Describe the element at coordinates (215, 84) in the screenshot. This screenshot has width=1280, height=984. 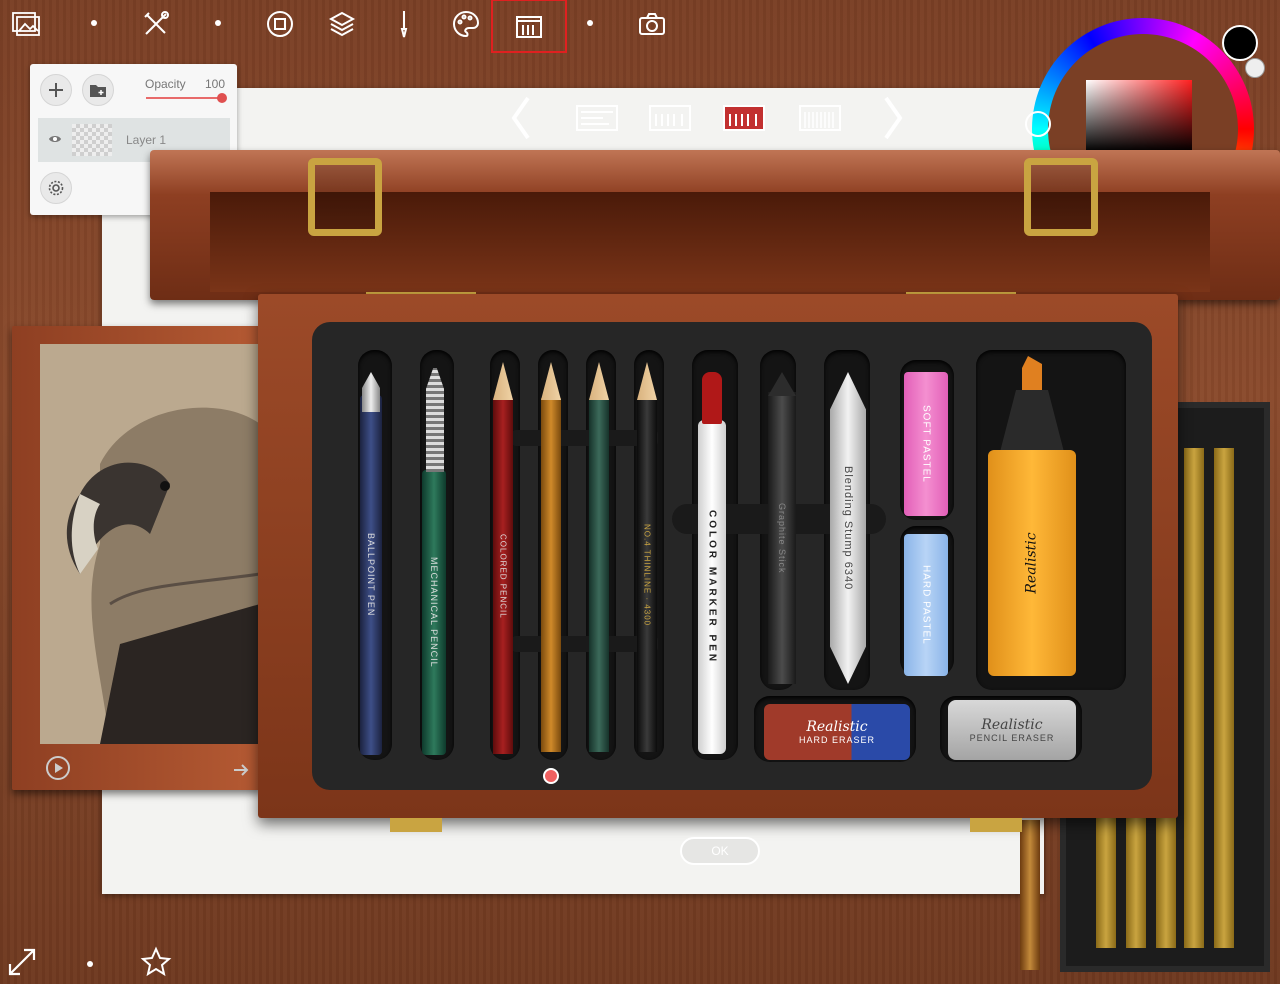
I see `opacity-value: 100` at that location.